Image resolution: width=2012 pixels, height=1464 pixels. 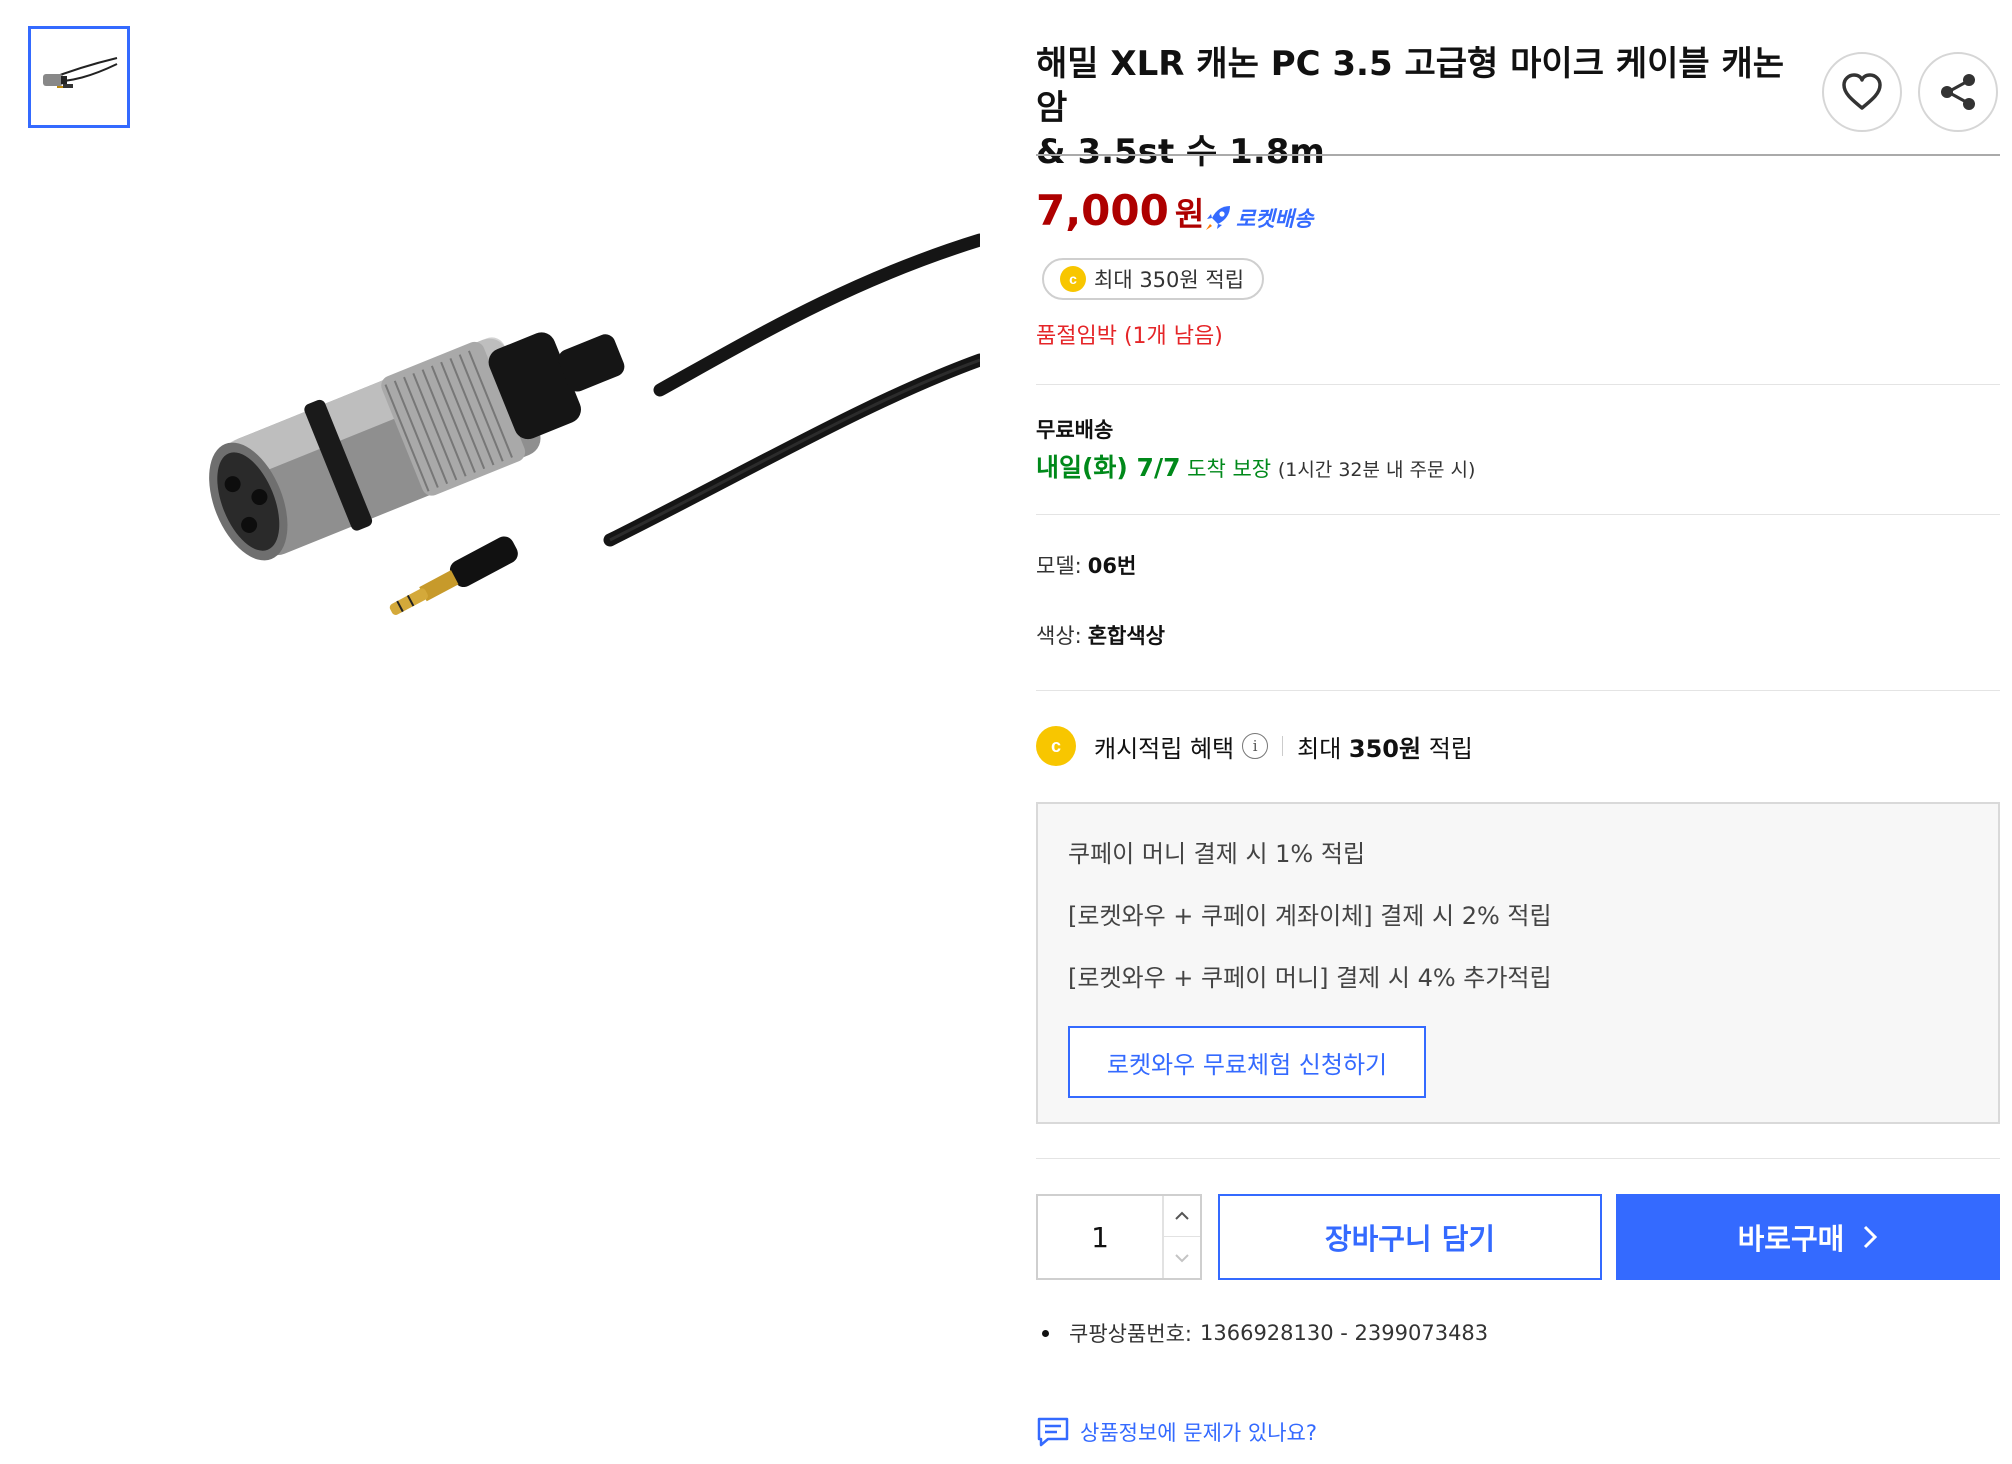 What do you see at coordinates (1871, 1237) in the screenshot?
I see `chevron-right-icon` at bounding box center [1871, 1237].